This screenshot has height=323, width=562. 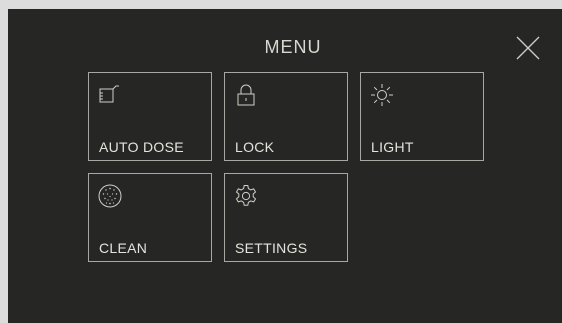 What do you see at coordinates (286, 217) in the screenshot?
I see `settings-button: SETTINGS` at bounding box center [286, 217].